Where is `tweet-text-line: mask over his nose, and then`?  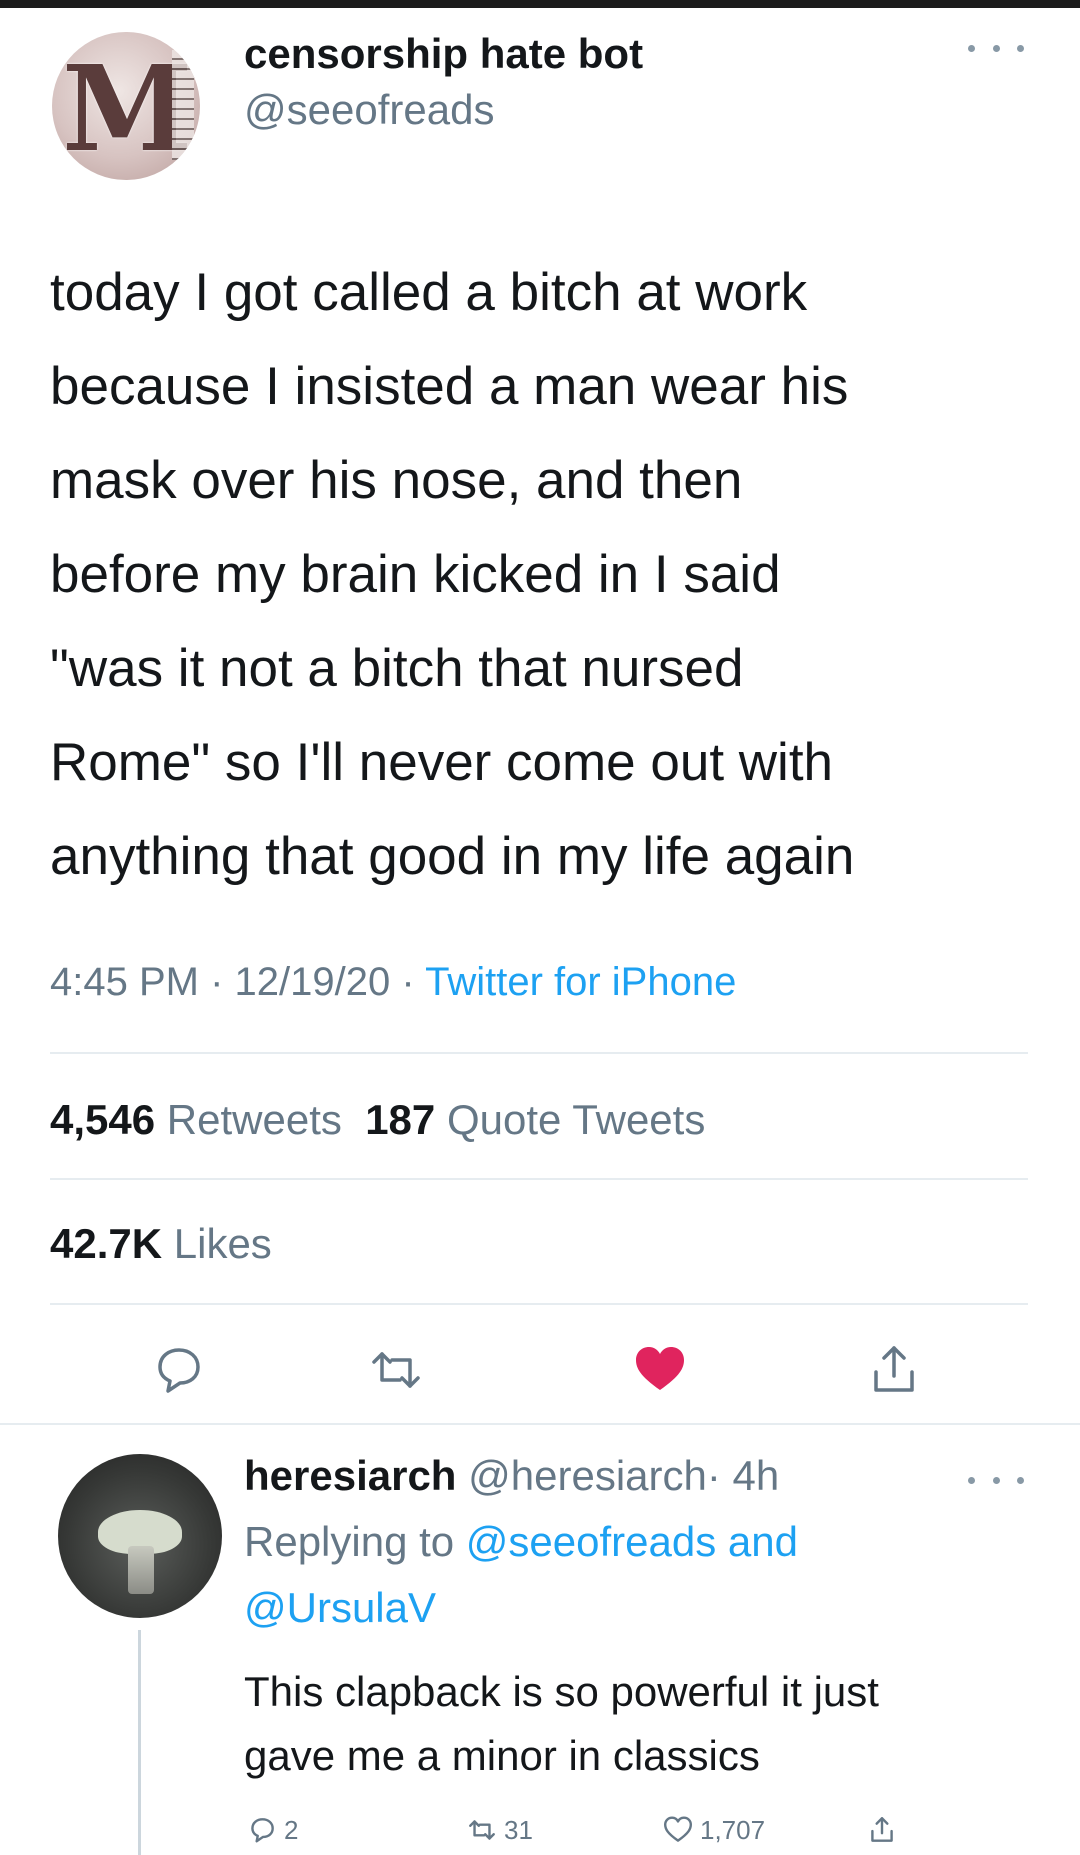
tweet-text-line: mask over his nose, and then is located at coordinates (396, 480).